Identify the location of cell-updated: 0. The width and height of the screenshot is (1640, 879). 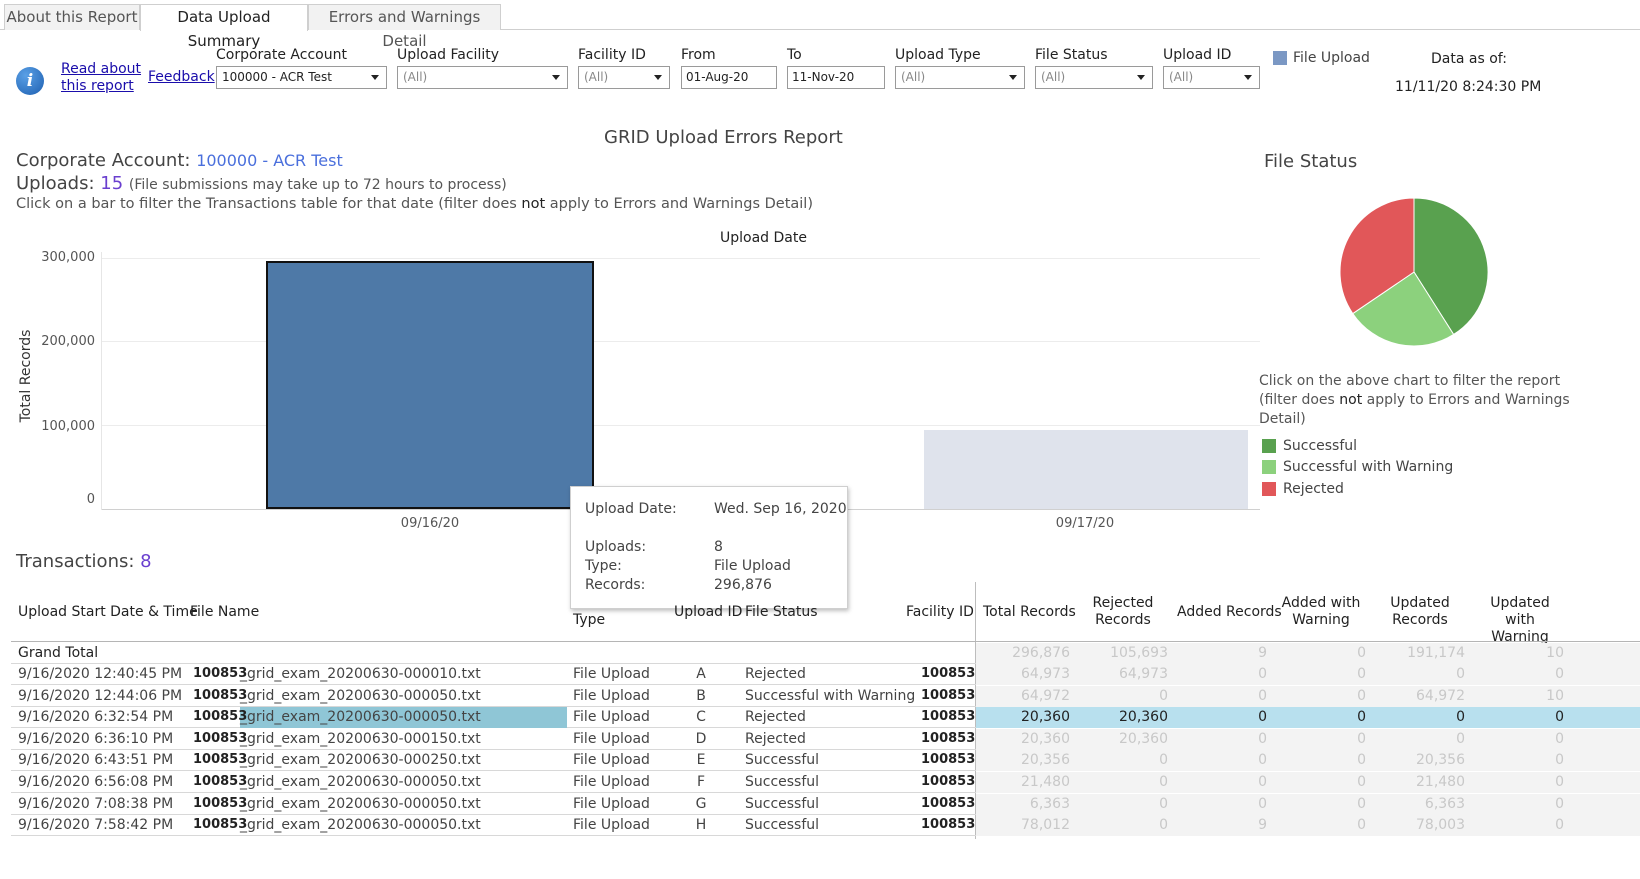
(1460, 738).